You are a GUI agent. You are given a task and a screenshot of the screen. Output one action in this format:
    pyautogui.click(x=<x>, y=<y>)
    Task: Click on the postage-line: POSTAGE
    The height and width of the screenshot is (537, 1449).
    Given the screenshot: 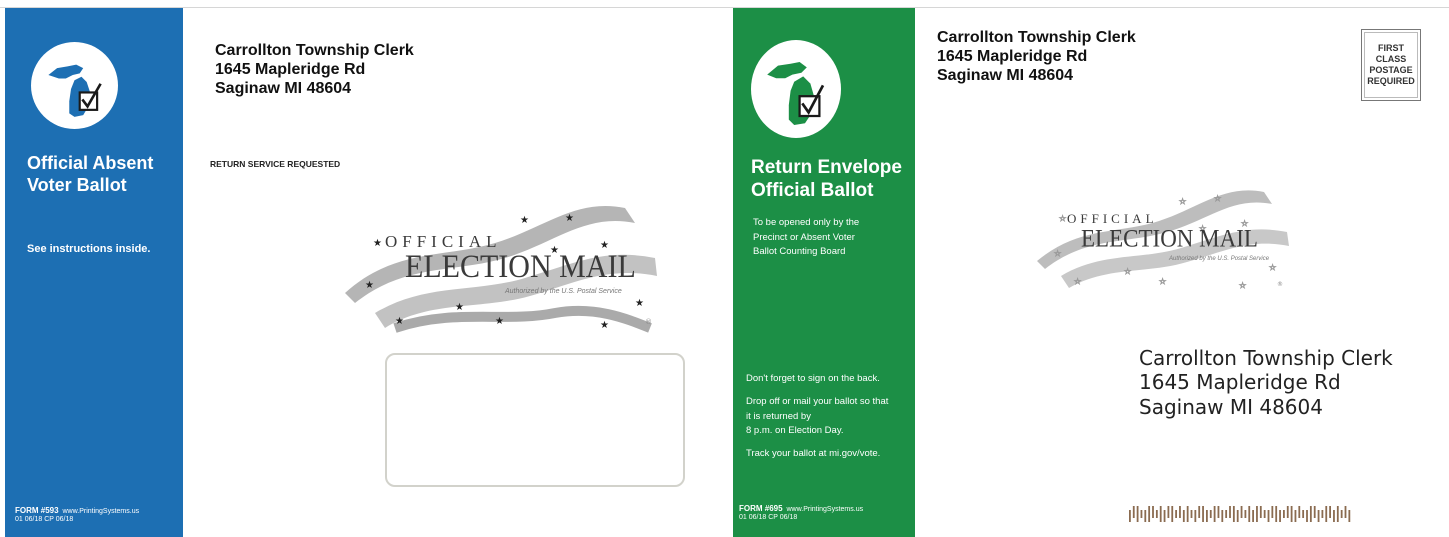 What is the action you would take?
    pyautogui.click(x=1391, y=70)
    